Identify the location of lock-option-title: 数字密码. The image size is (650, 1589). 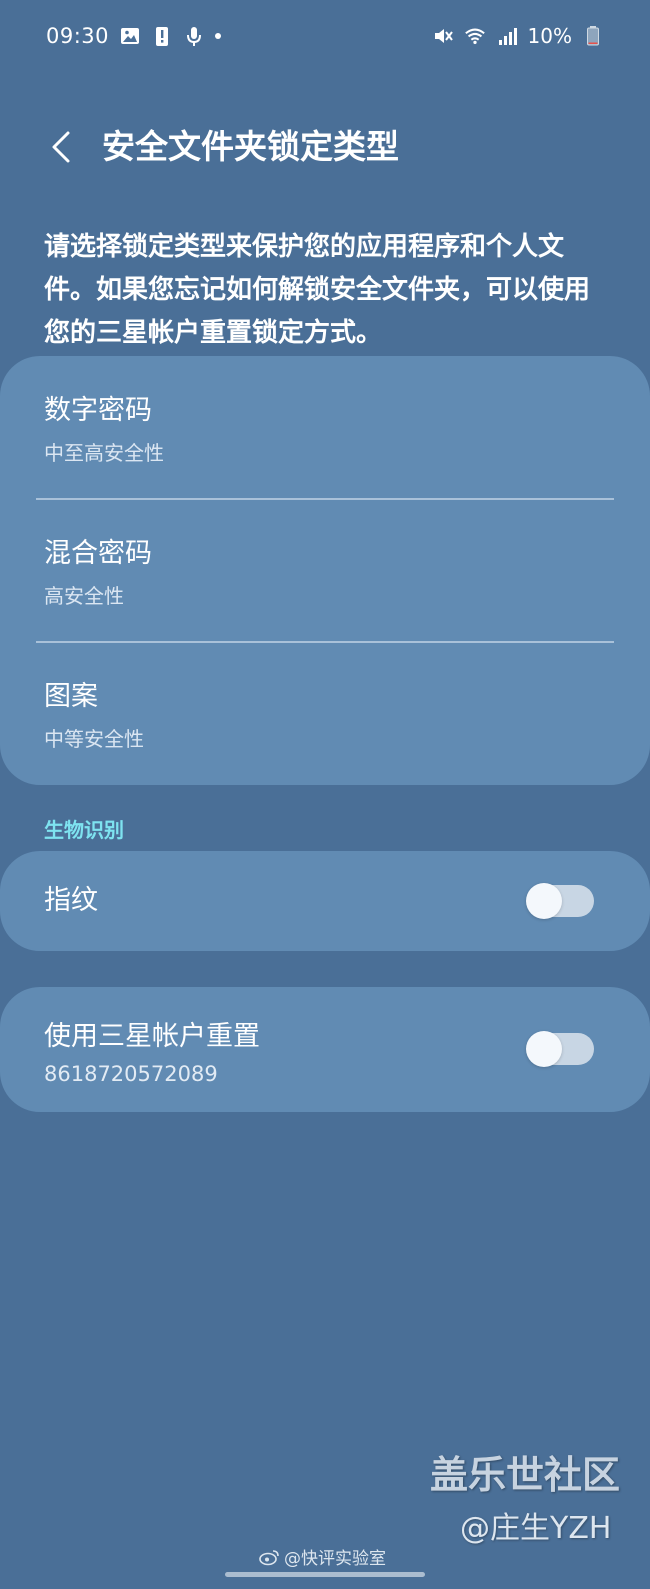
(98, 410).